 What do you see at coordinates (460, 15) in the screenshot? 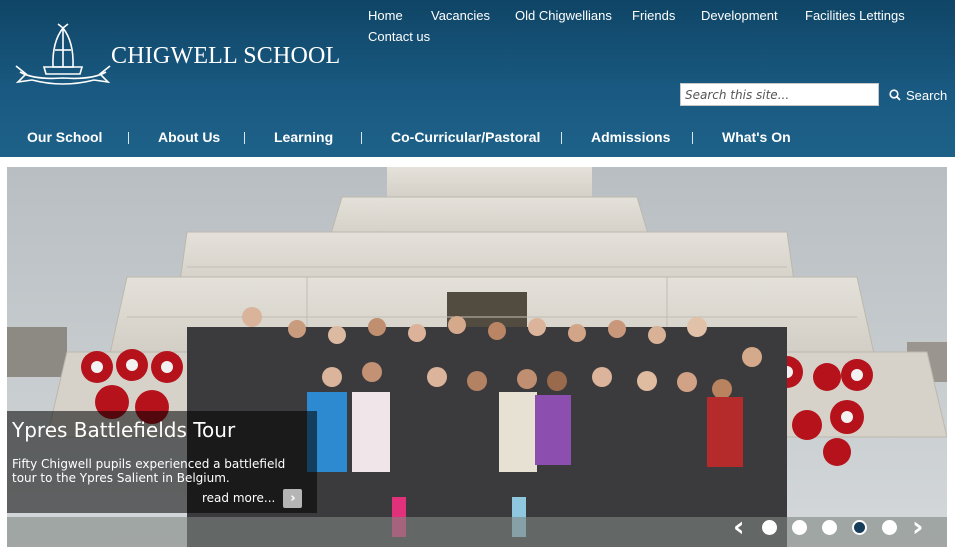
I see `topnav-vacancies: Vacancies` at bounding box center [460, 15].